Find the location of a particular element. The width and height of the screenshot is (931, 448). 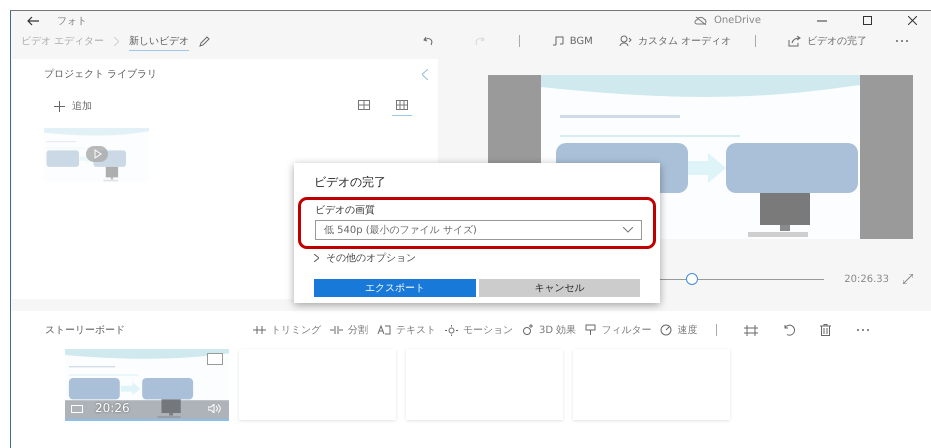

pencil-icon is located at coordinates (204, 41).